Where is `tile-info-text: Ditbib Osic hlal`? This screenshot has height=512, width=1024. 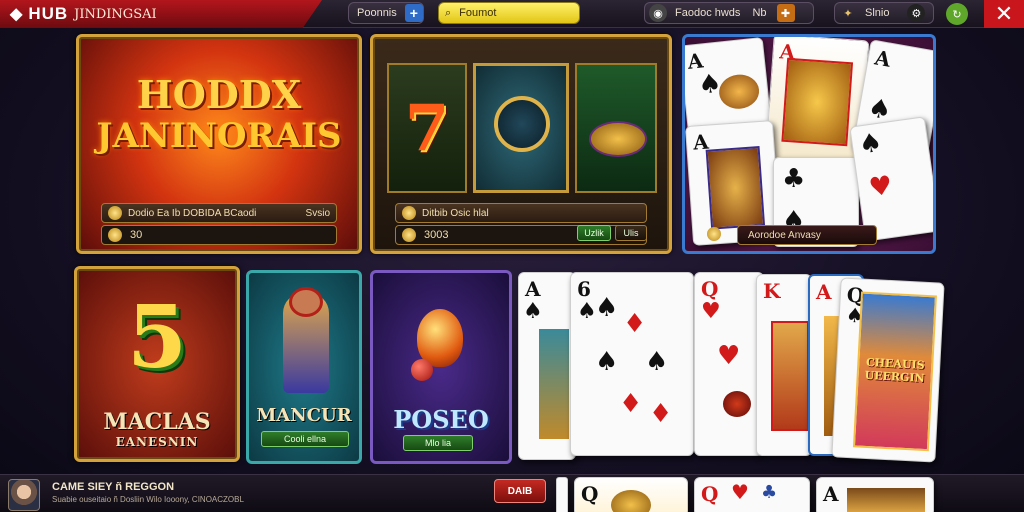
tile-info-text: Ditbib Osic hlal is located at coordinates (455, 213).